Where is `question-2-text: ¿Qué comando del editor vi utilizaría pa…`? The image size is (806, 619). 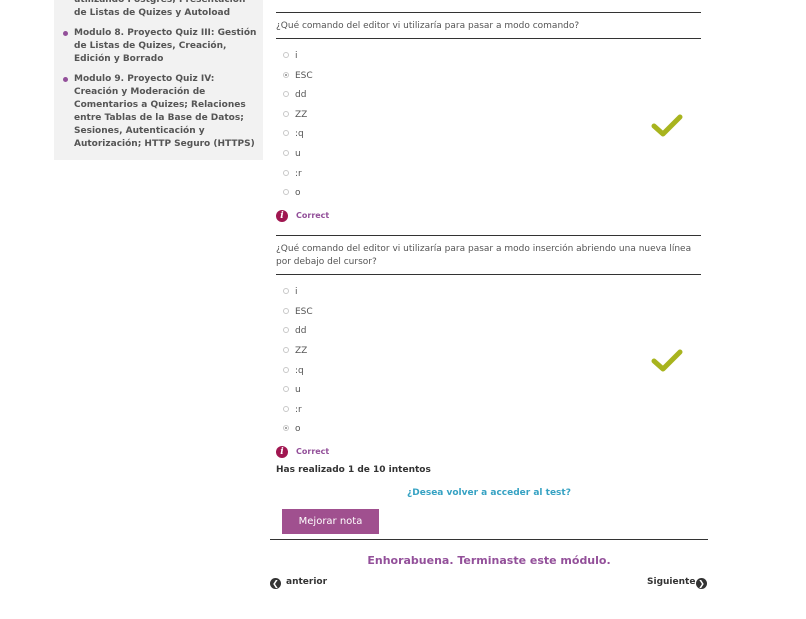 question-2-text: ¿Qué comando del editor vi utilizaría pa… is located at coordinates (484, 255).